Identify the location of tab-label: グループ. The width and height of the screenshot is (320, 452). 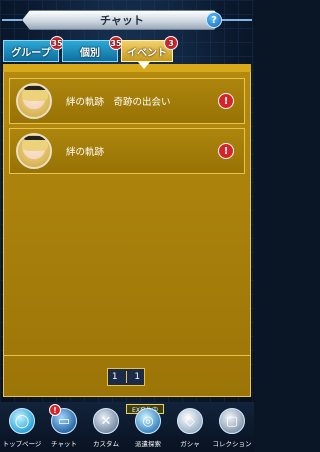
(31, 53).